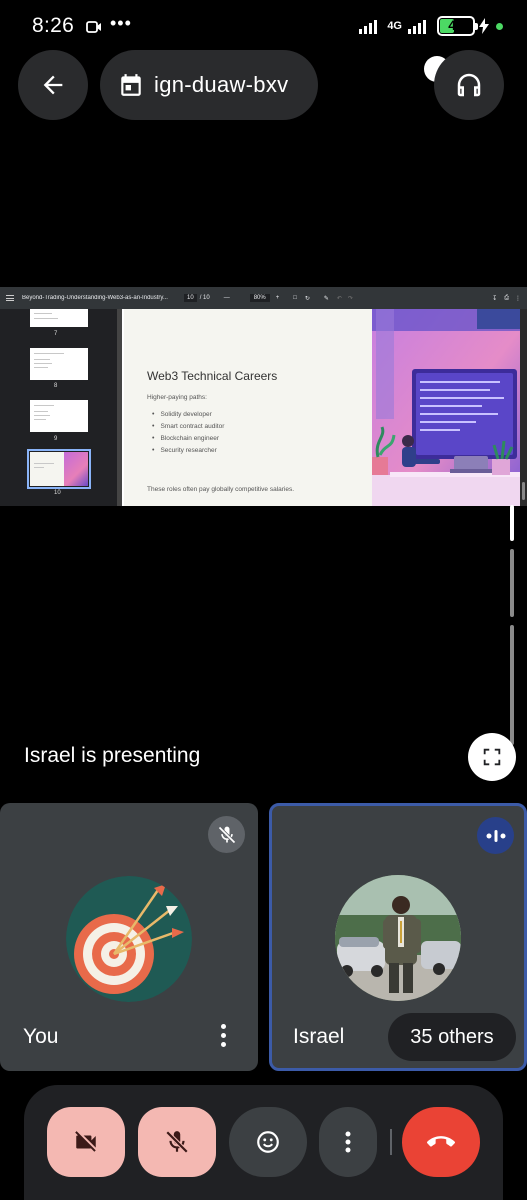 The height and width of the screenshot is (1200, 527). Describe the element at coordinates (295, 298) in the screenshot. I see `fit-page-icon: □` at that location.